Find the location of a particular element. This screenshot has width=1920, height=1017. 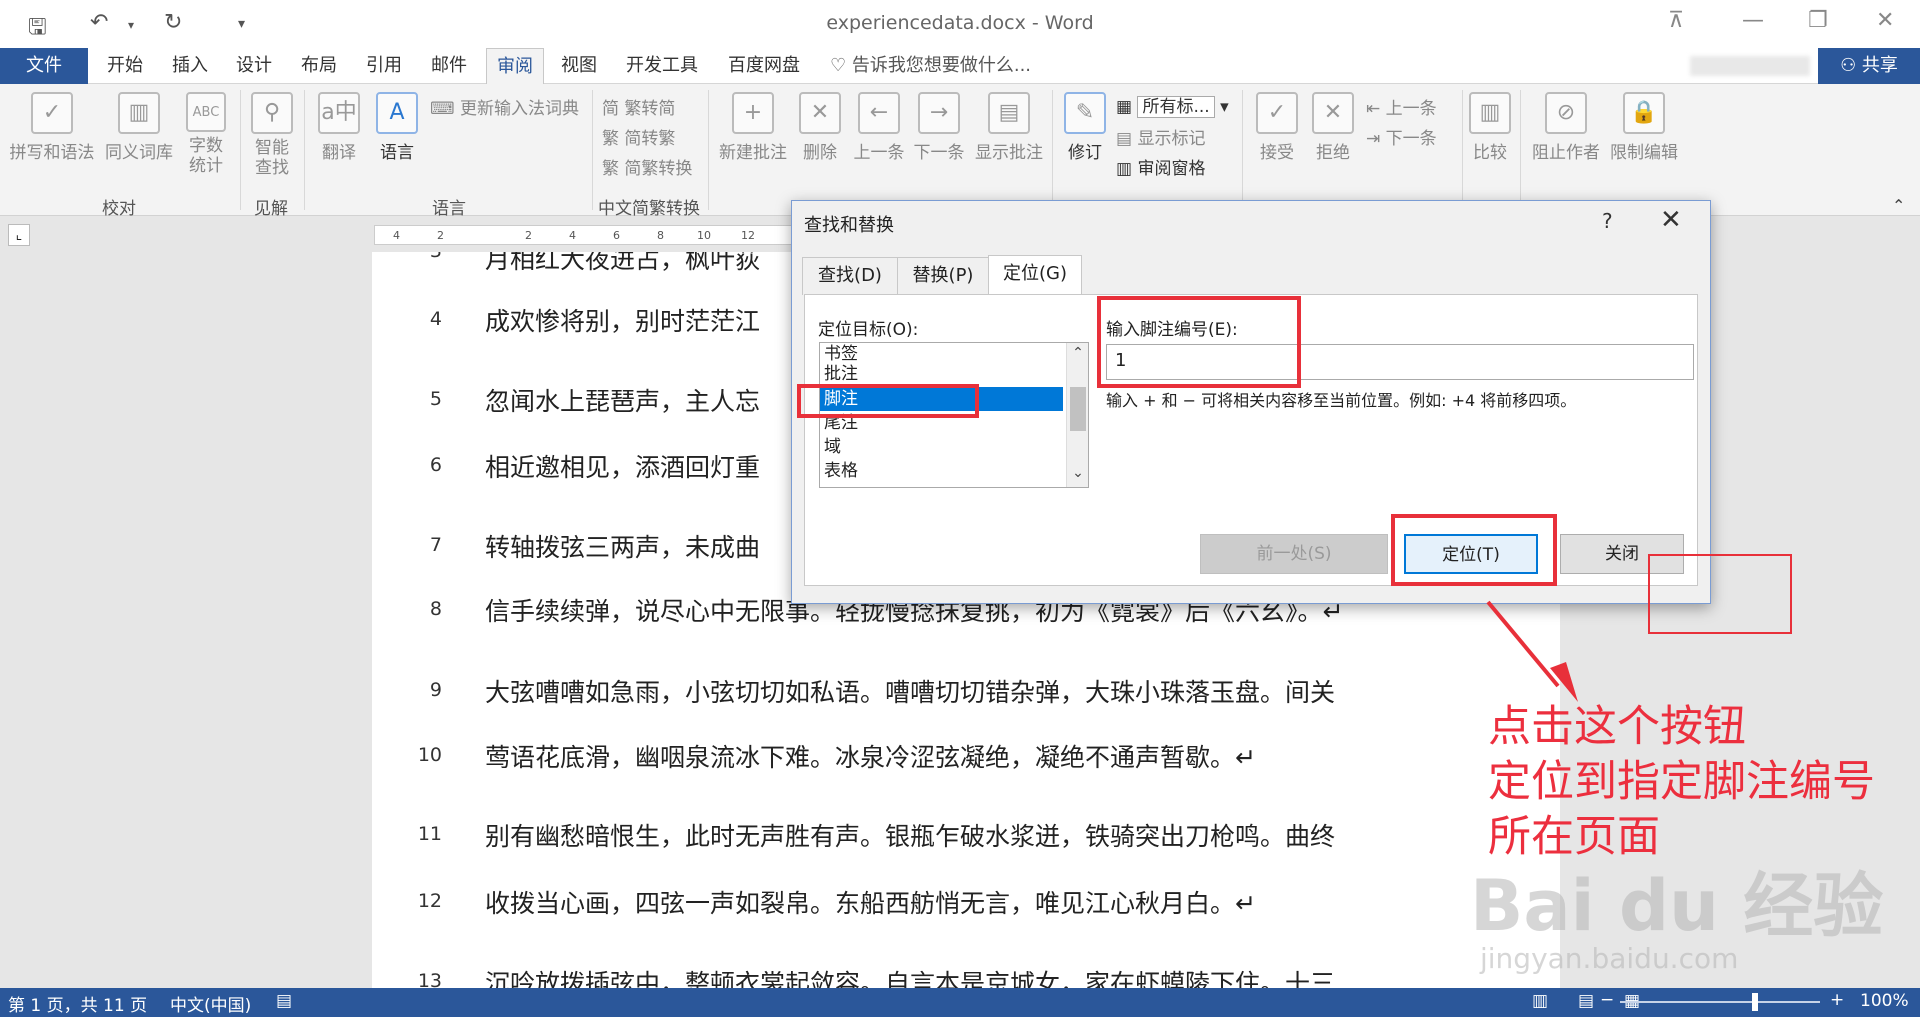

language-label: 语言 is located at coordinates (397, 153).